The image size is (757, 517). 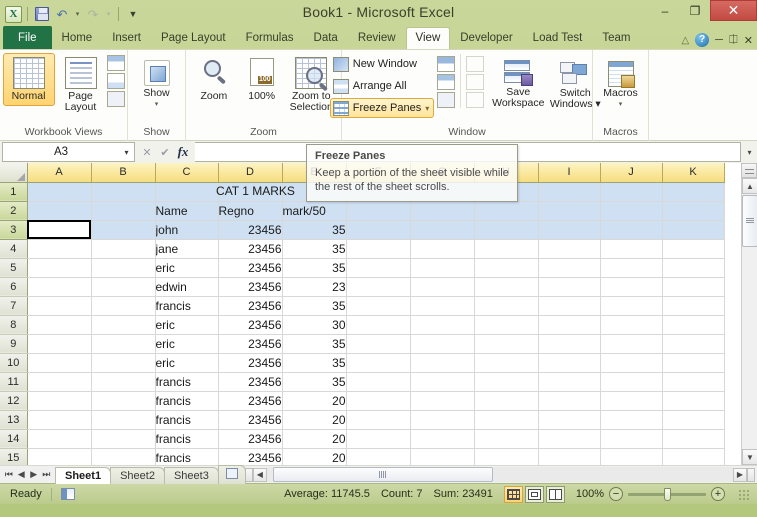 I want to click on vertical-split-handle, so click(x=749, y=170).